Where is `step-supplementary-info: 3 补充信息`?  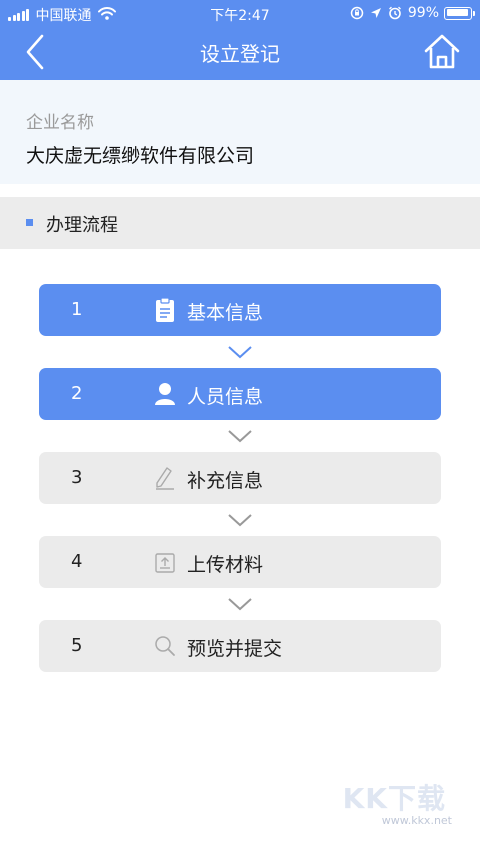
step-supplementary-info: 3 补充信息 is located at coordinates (240, 478).